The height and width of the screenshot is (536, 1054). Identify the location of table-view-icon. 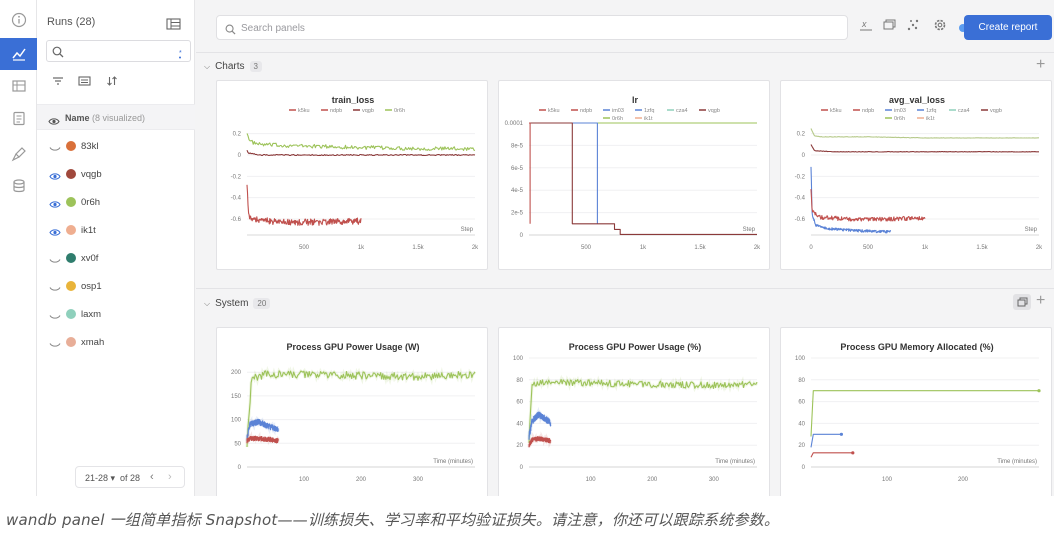
(173, 26).